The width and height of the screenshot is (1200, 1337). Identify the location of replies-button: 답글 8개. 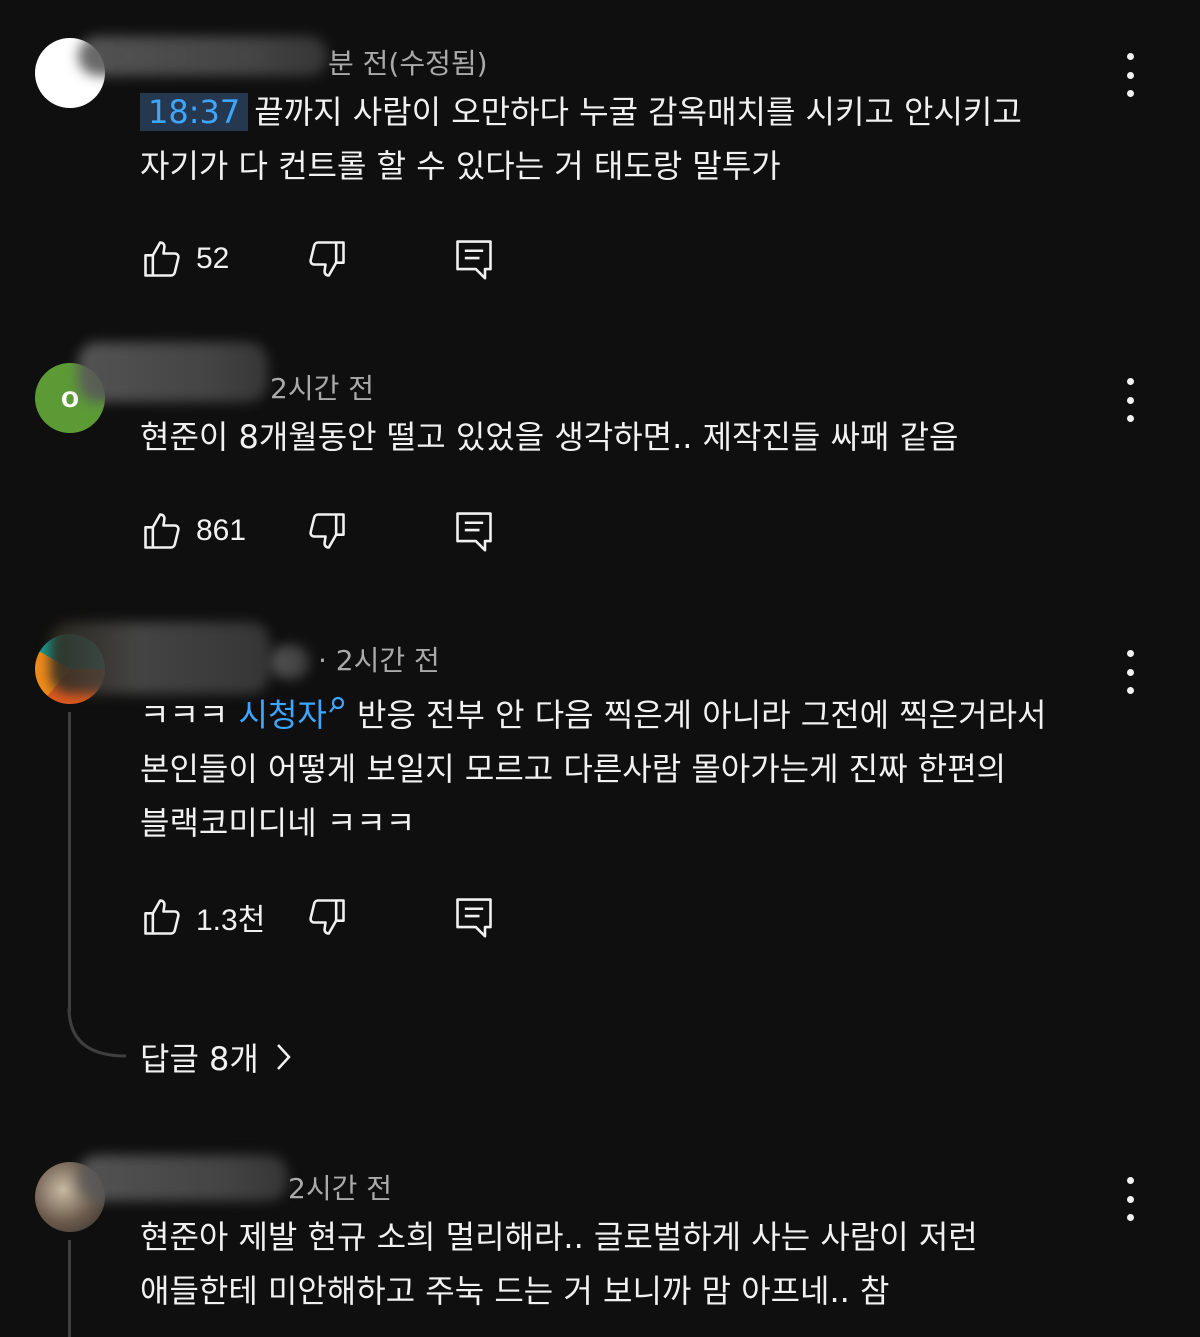
(216, 1057).